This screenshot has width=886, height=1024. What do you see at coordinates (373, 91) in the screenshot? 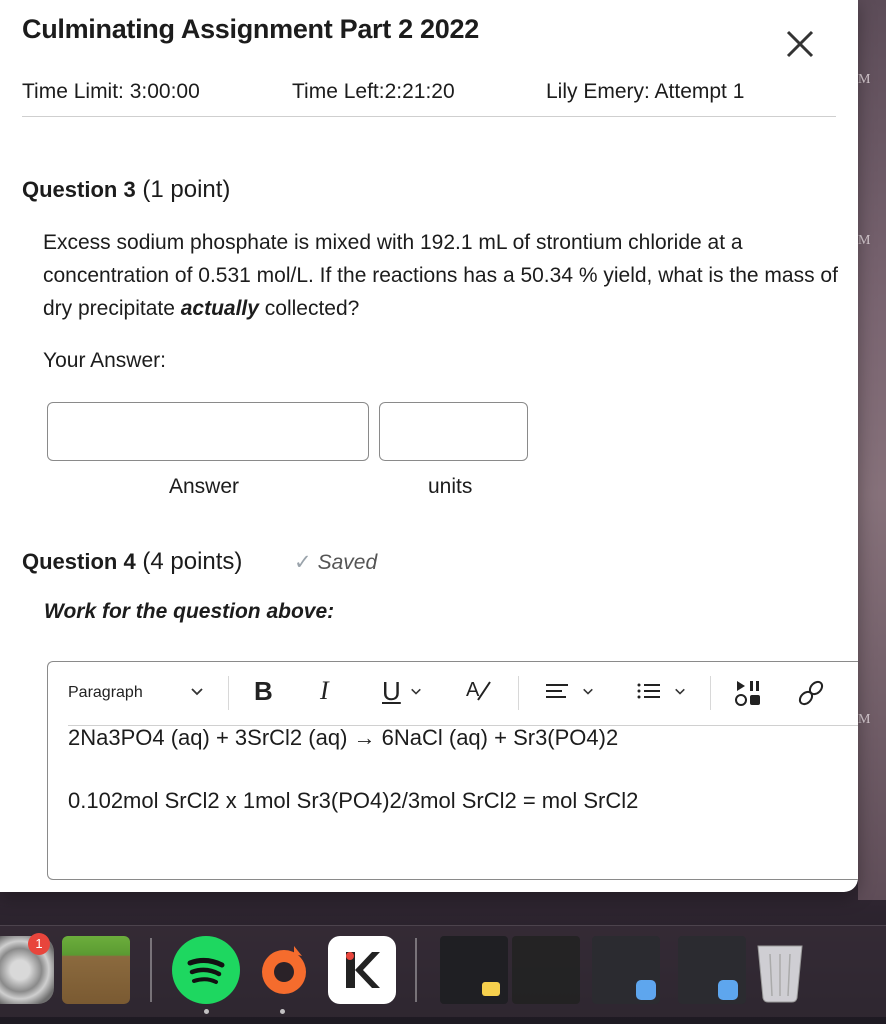
I see `time-left: Time Left:2:21:20` at bounding box center [373, 91].